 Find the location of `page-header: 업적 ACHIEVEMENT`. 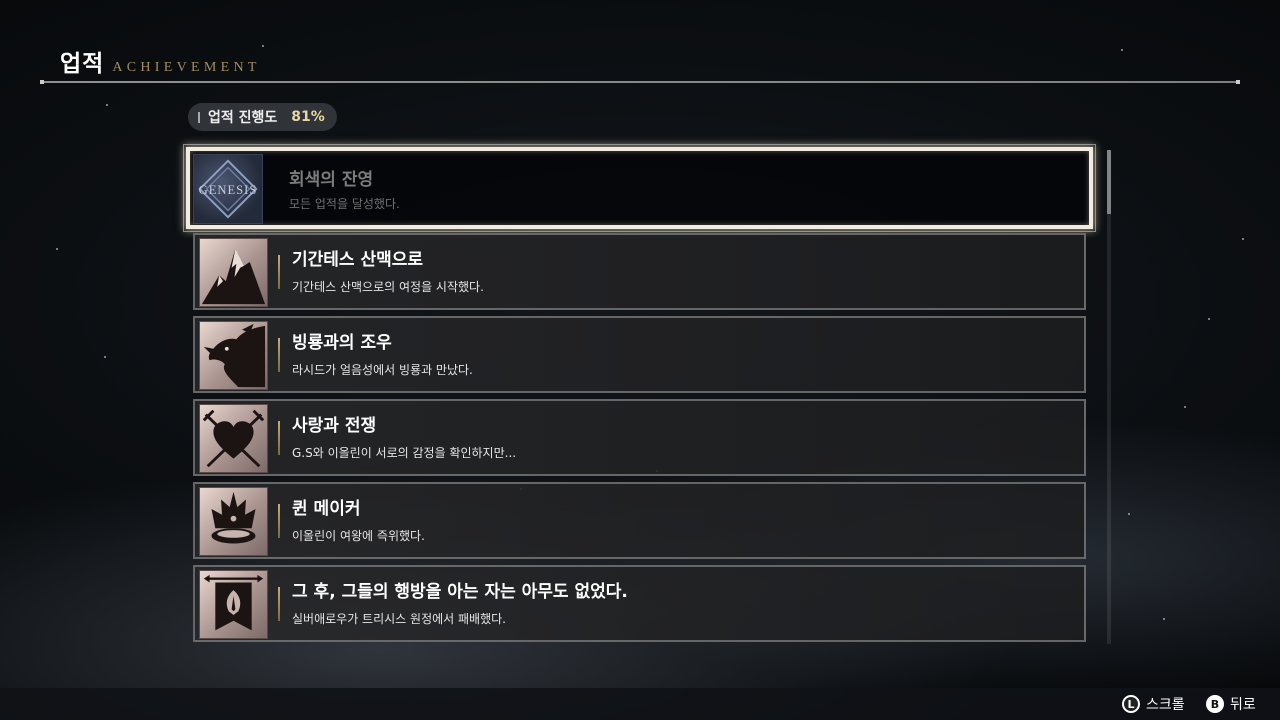

page-header: 업적 ACHIEVEMENT is located at coordinates (160, 61).